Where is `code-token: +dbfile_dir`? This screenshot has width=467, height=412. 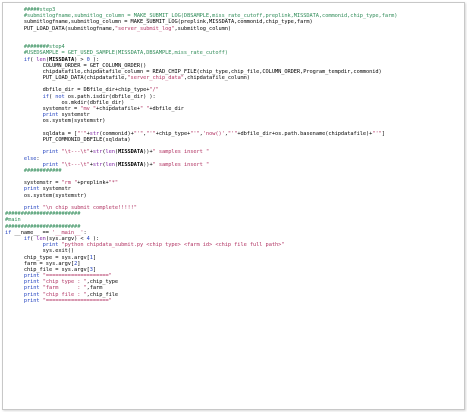
code-token: +dbfile_dir is located at coordinates (166, 109).